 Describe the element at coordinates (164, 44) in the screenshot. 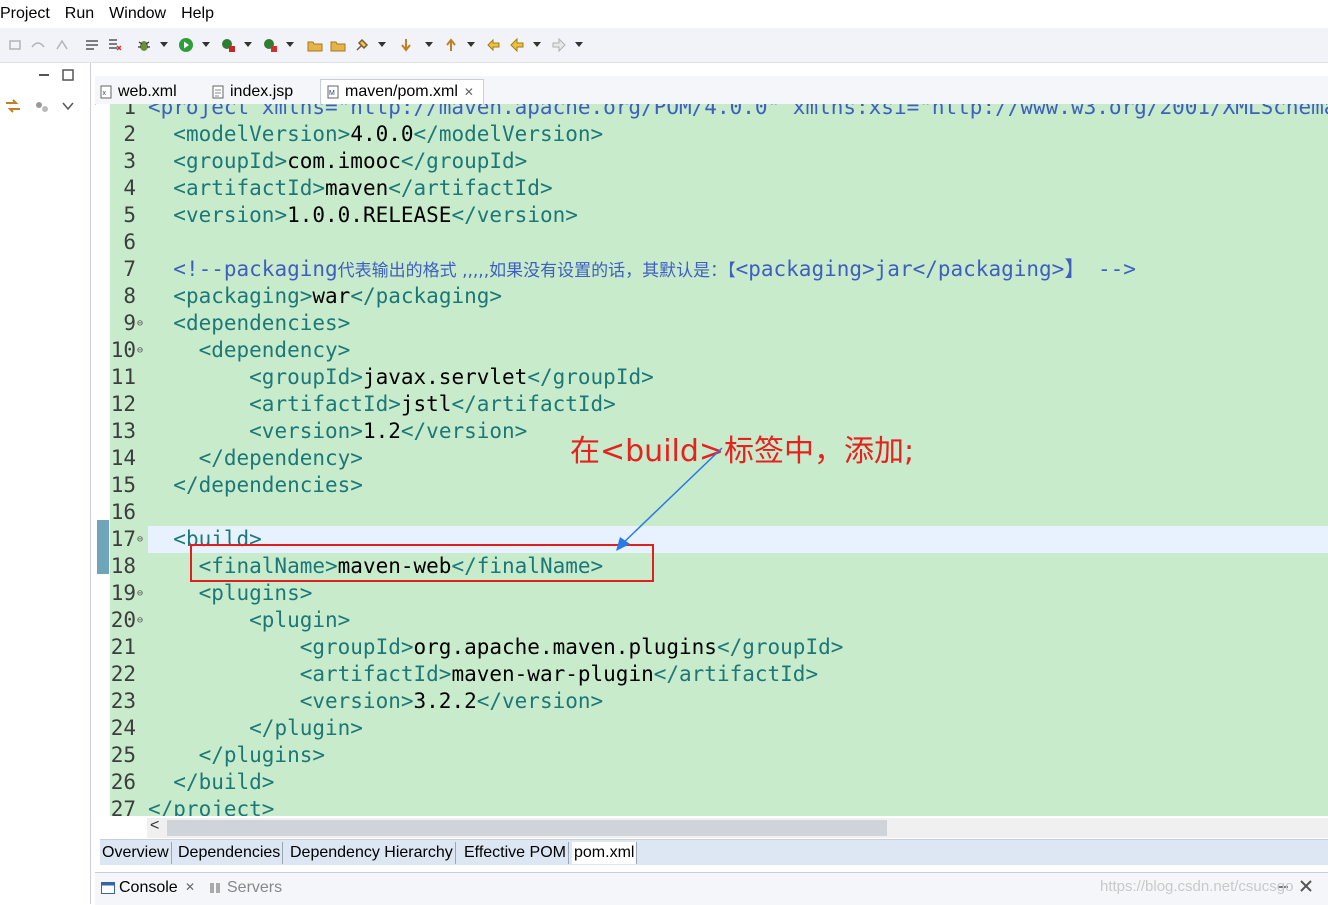

I see `debug-dropdown-icon` at that location.